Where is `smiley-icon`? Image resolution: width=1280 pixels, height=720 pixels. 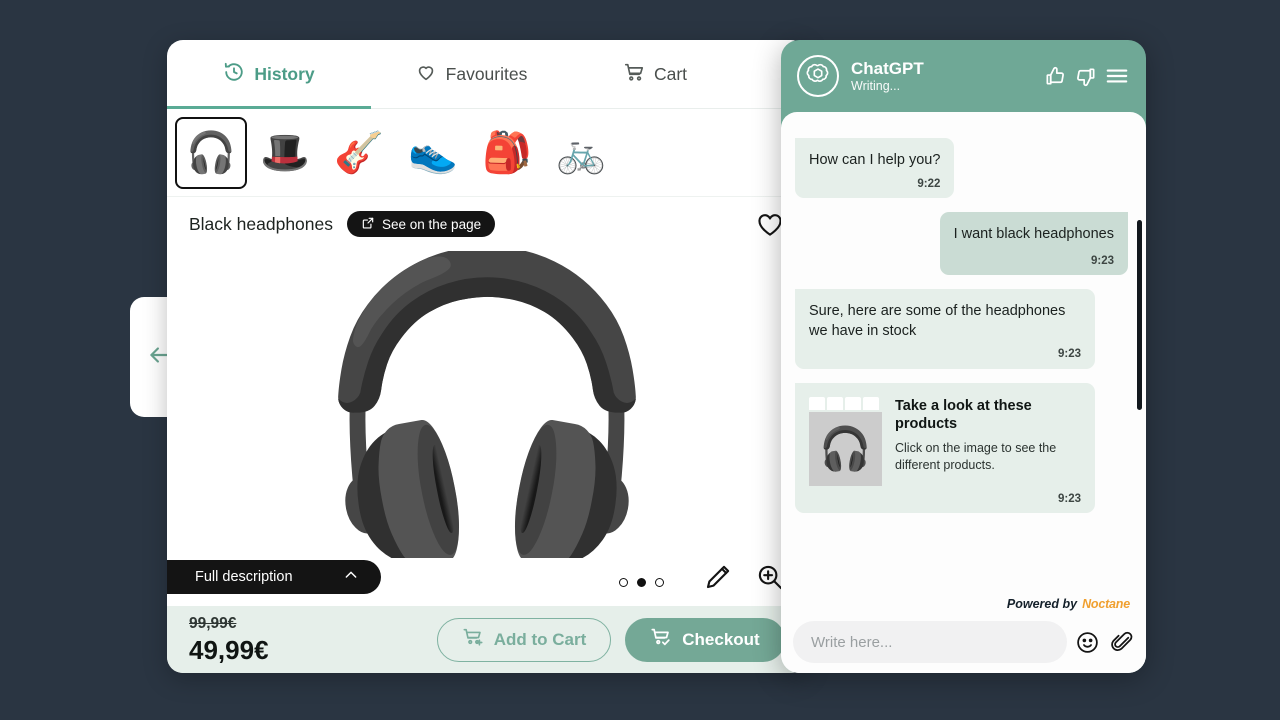
smiley-icon is located at coordinates (1087, 642).